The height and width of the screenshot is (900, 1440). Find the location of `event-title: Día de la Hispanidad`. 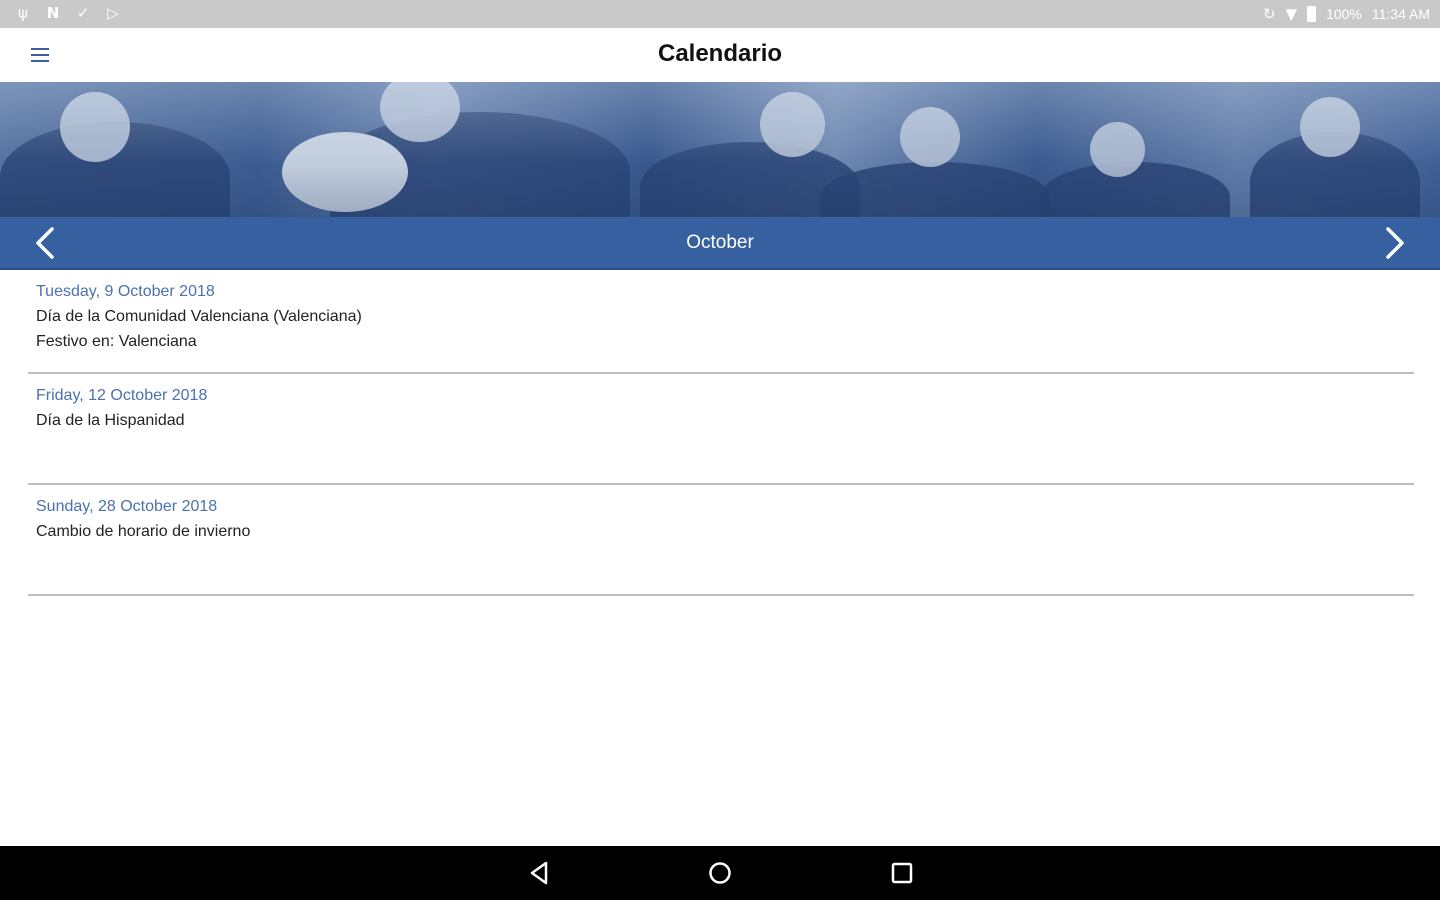

event-title: Día de la Hispanidad is located at coordinates (110, 420).